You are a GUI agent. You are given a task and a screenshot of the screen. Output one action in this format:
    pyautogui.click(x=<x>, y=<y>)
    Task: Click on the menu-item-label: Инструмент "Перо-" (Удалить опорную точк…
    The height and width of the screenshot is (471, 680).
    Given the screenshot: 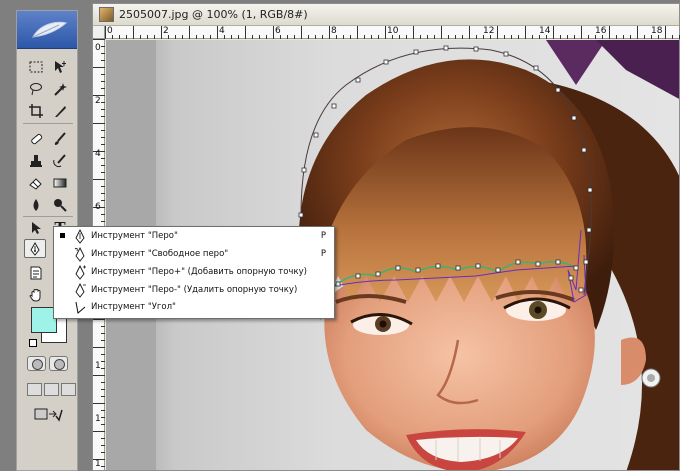 What is the action you would take?
    pyautogui.click(x=194, y=290)
    